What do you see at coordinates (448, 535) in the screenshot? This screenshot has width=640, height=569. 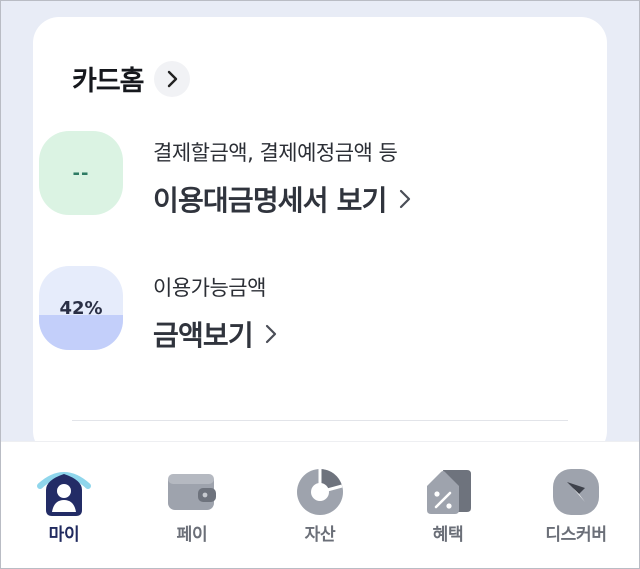 I see `tab-benefit-label: 혜택` at bounding box center [448, 535].